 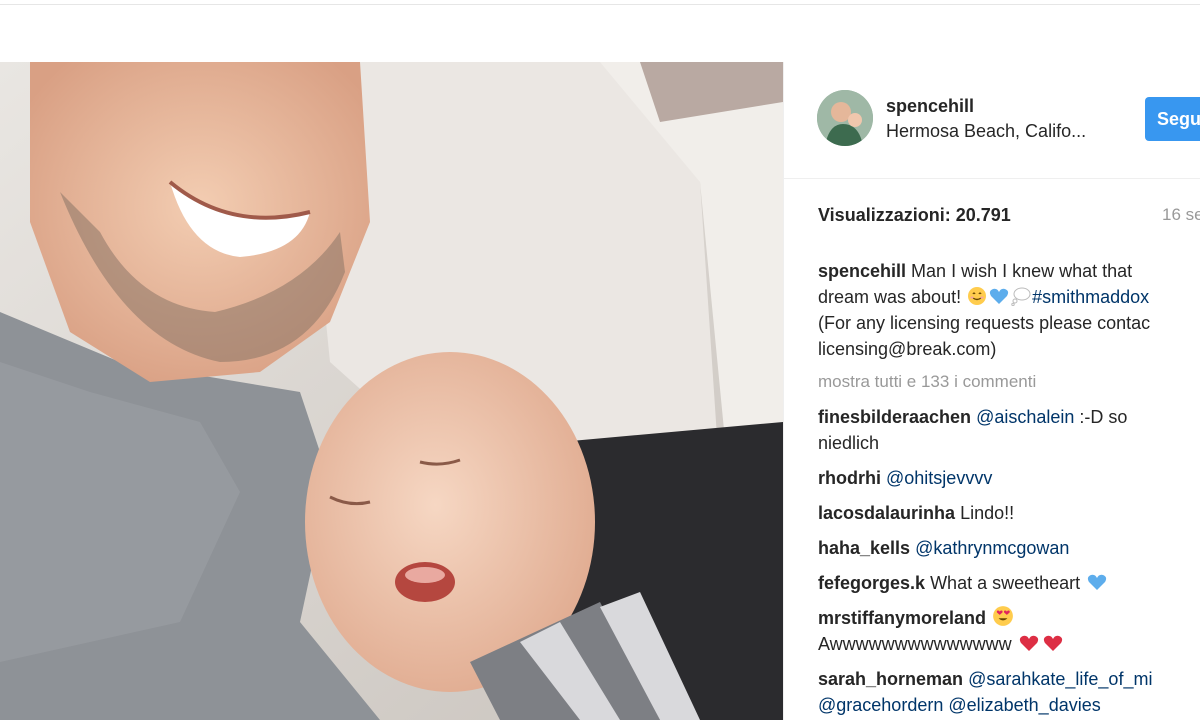 I want to click on comment-item: lacosdalaurinha Lindo!!, so click(x=1009, y=513).